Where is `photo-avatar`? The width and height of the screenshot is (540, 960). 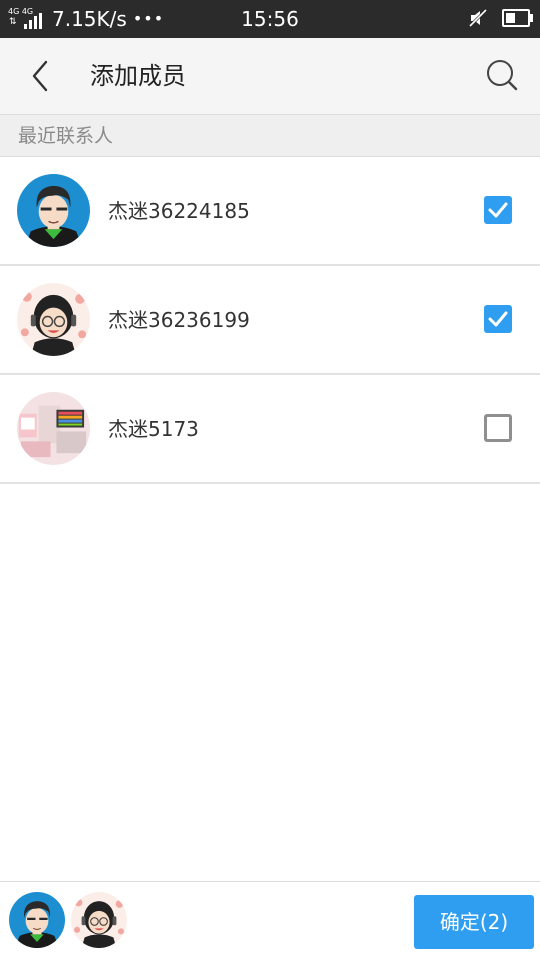
photo-avatar is located at coordinates (53, 428).